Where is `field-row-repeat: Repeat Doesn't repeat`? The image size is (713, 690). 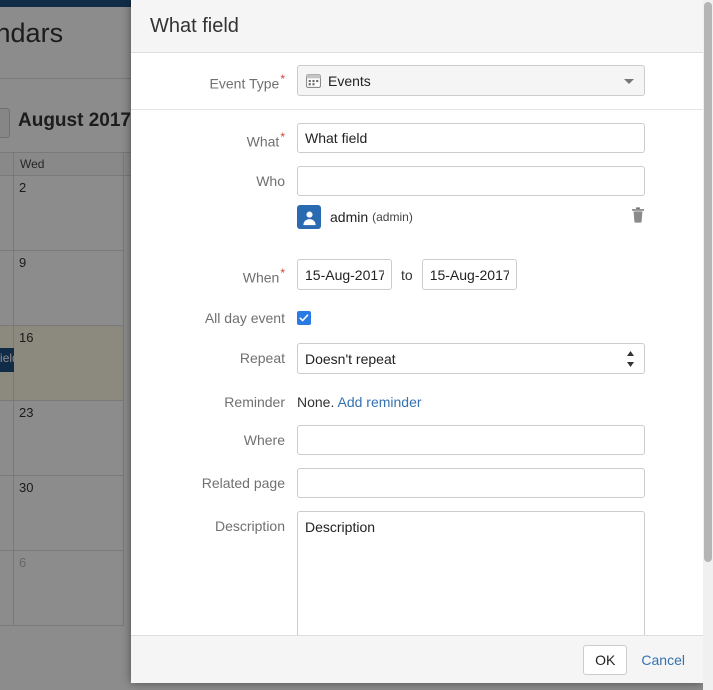
field-row-repeat: Repeat Doesn't repeat is located at coordinates (417, 358).